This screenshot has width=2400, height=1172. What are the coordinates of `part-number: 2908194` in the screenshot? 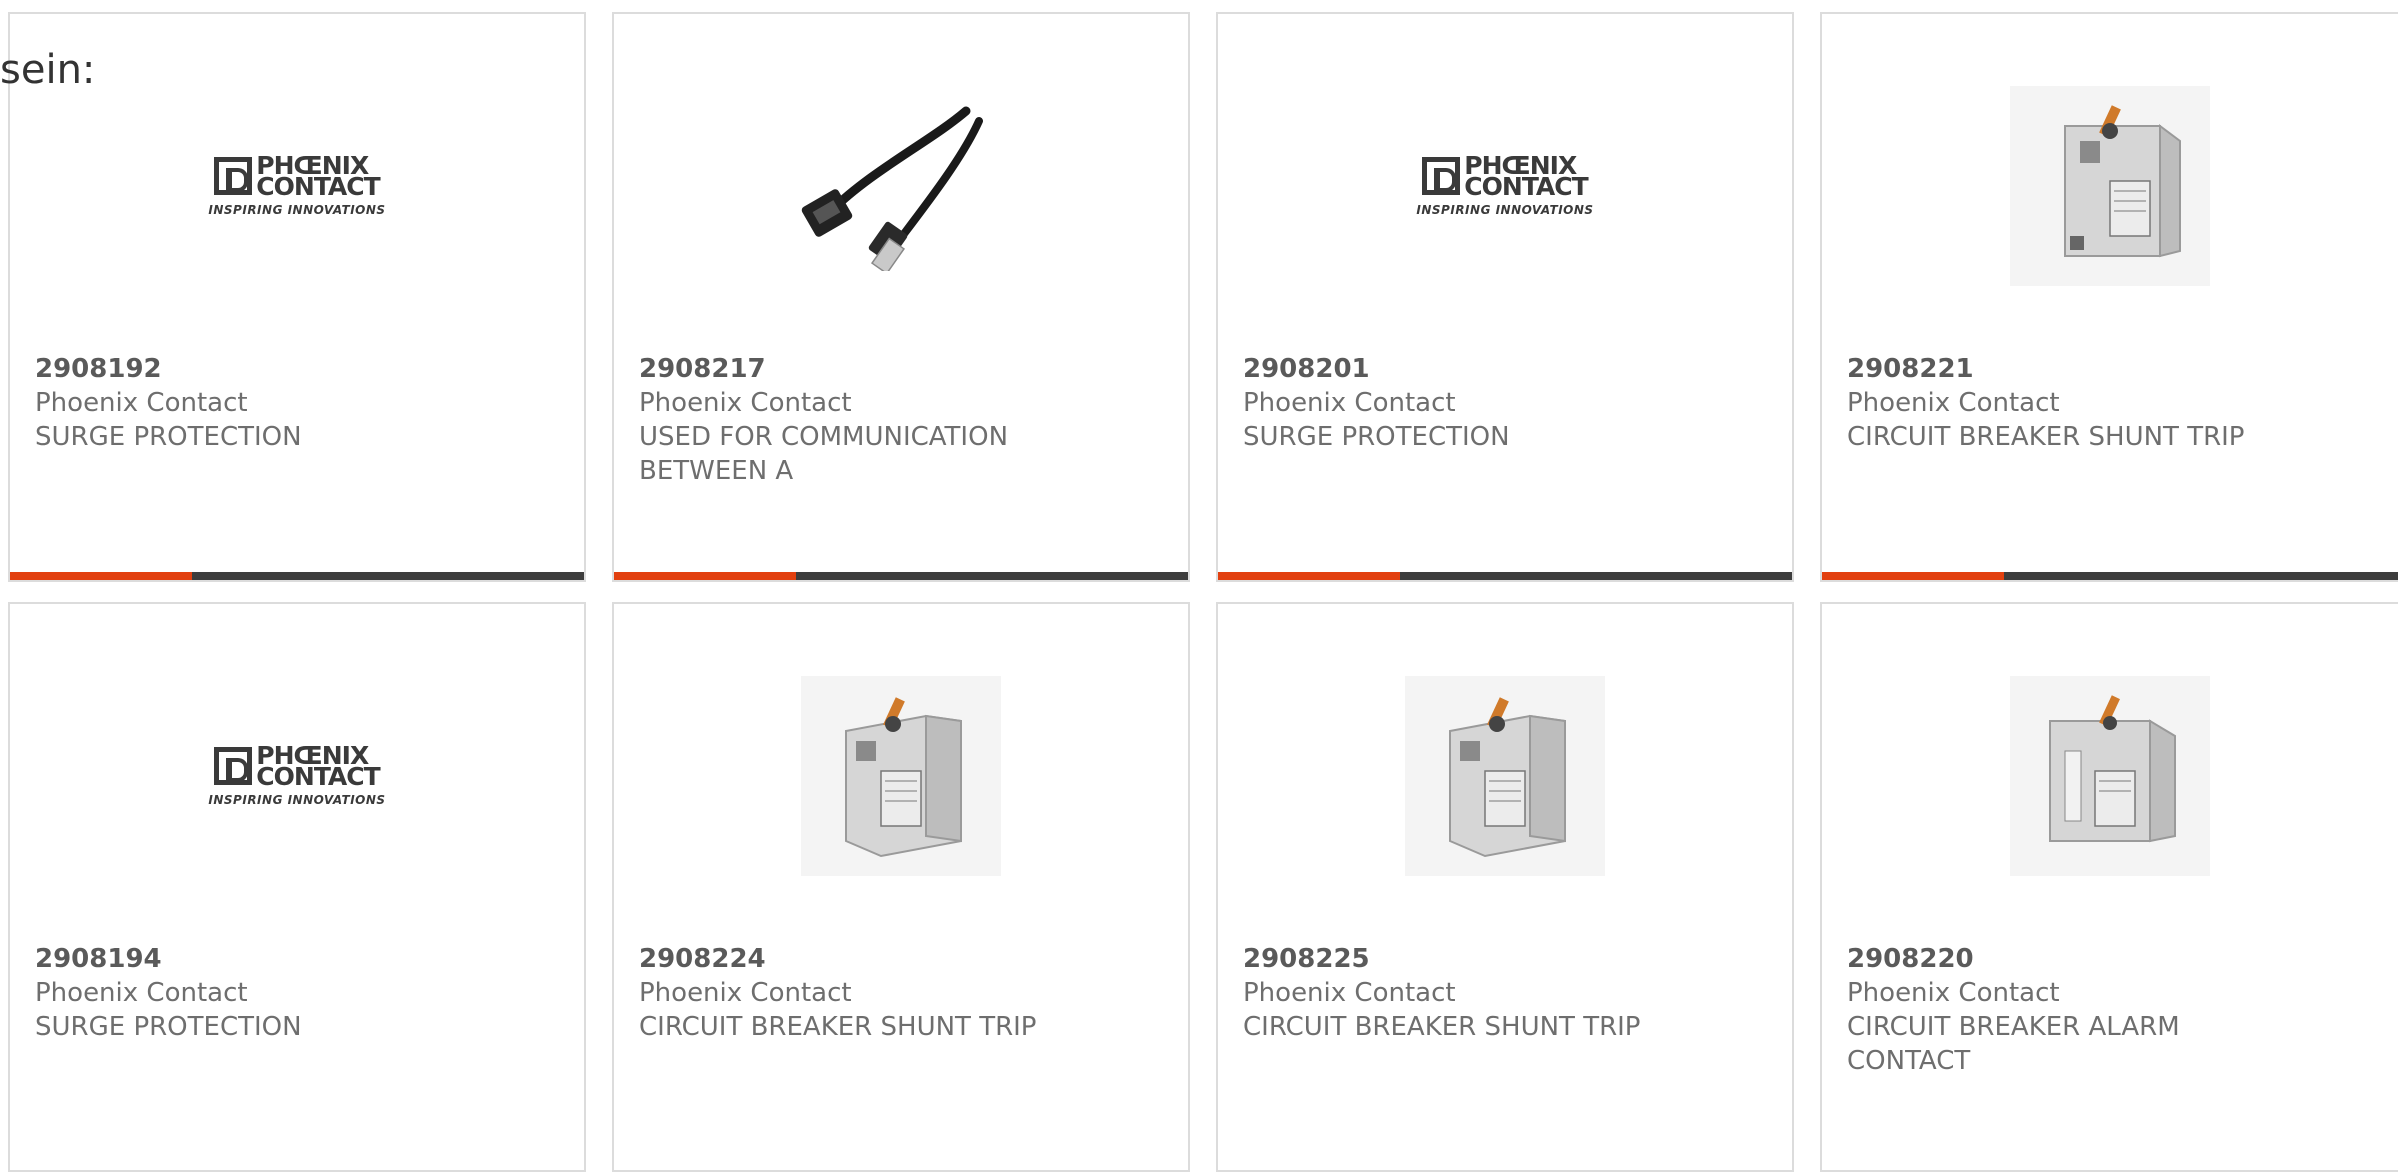 It's located at (289, 959).